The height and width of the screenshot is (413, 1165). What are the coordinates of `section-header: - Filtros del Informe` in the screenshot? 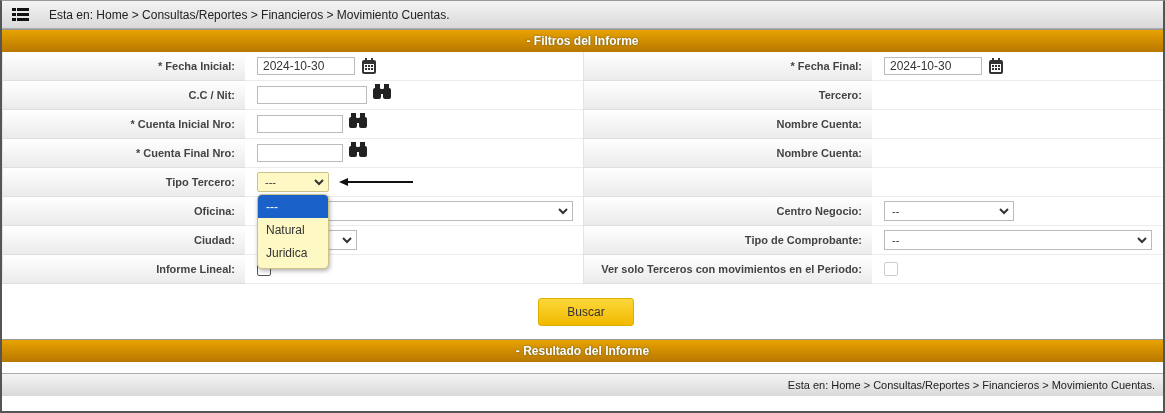 It's located at (582, 40).